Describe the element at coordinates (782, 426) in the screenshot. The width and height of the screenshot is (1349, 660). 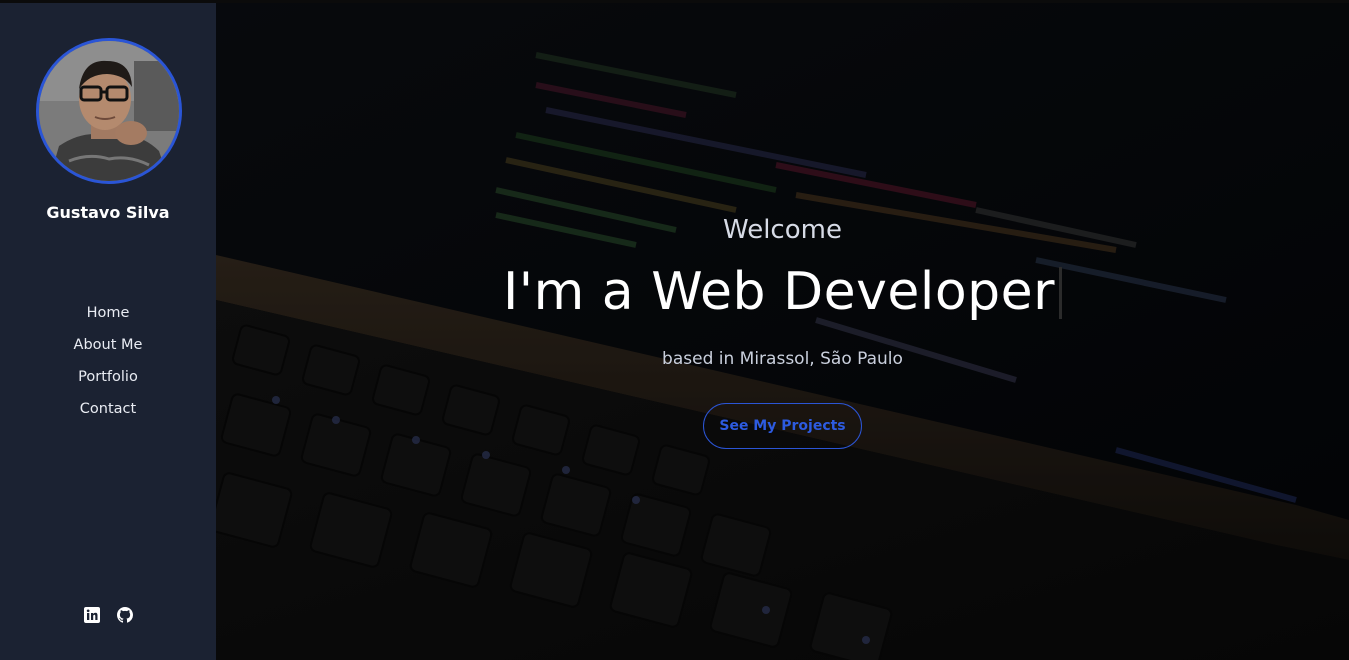
I see `see-projects-button: See My Projects` at that location.